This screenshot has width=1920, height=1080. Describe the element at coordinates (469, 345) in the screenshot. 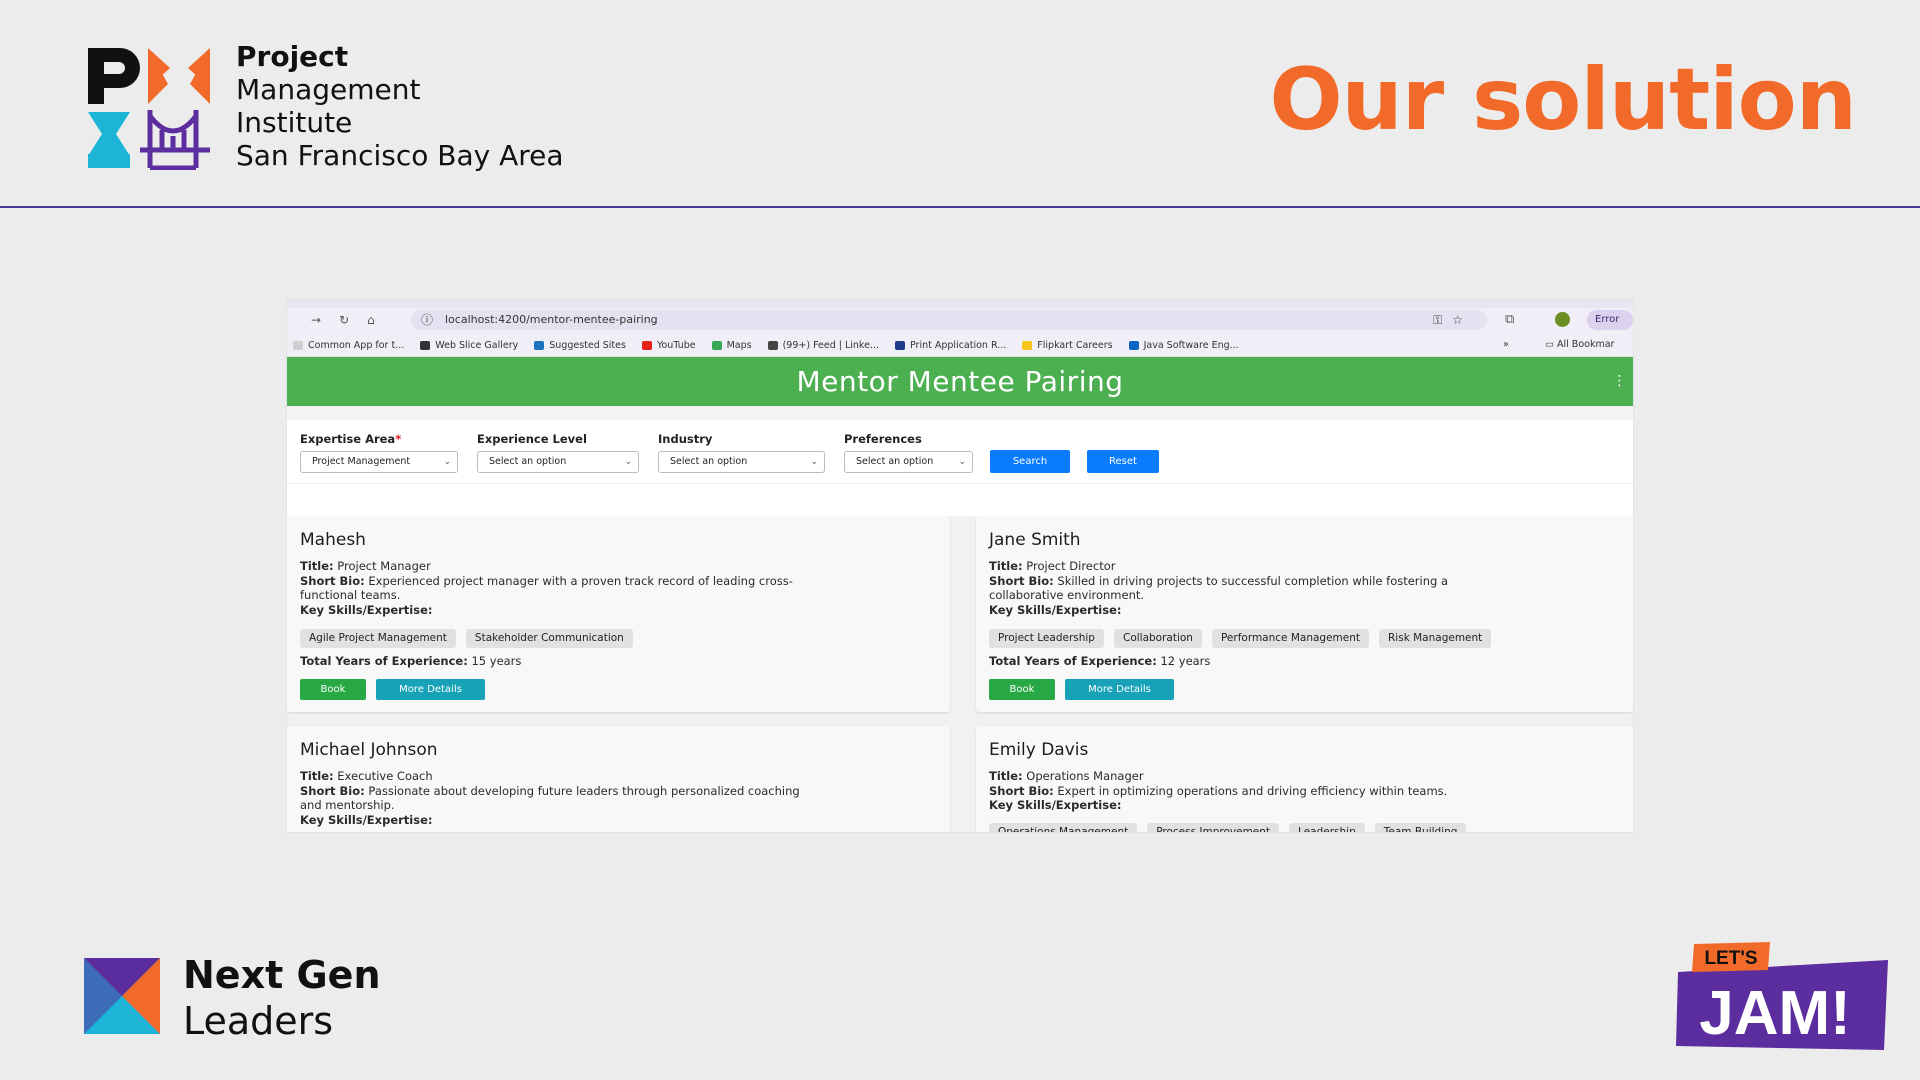

I see `bookmark-item: Web Slice Gallery` at that location.